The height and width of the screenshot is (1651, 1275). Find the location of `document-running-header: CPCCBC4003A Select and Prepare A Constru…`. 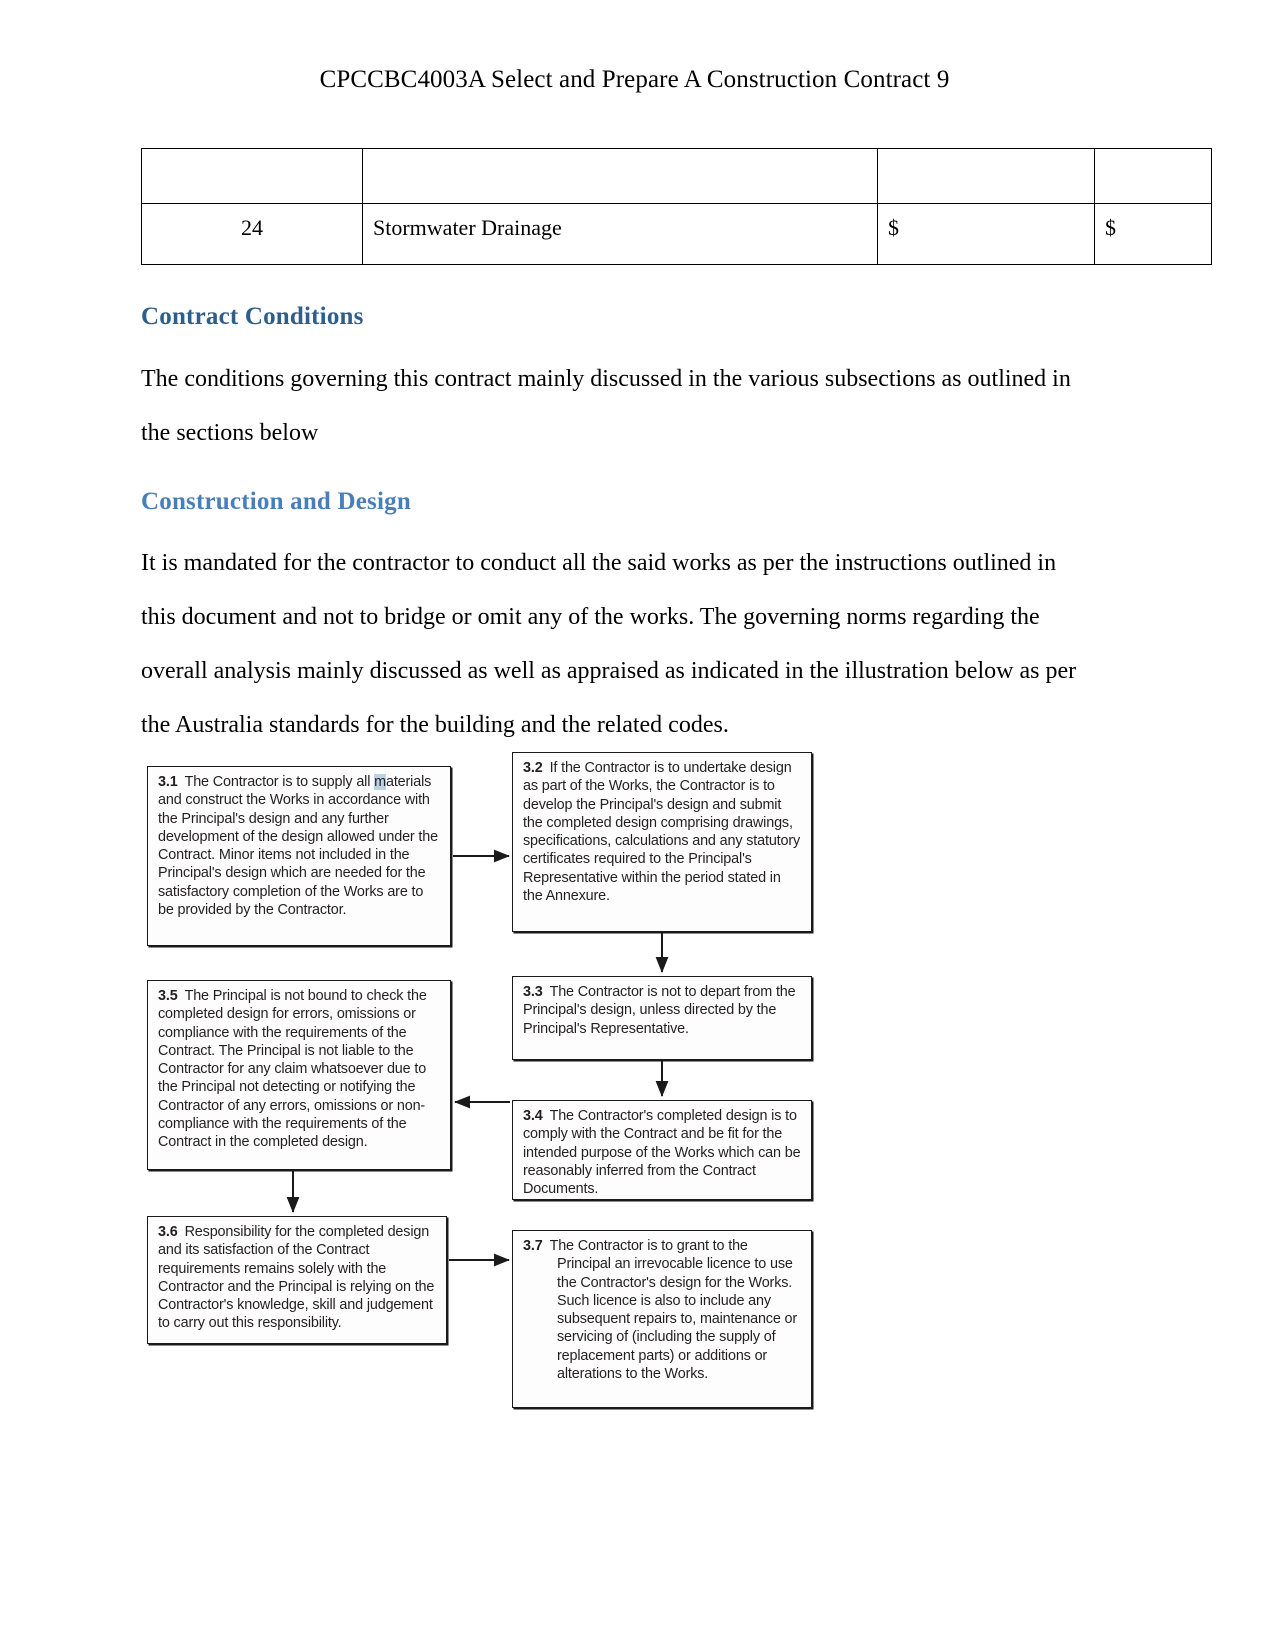

document-running-header: CPCCBC4003A Select and Prepare A Constru… is located at coordinates (634, 79).